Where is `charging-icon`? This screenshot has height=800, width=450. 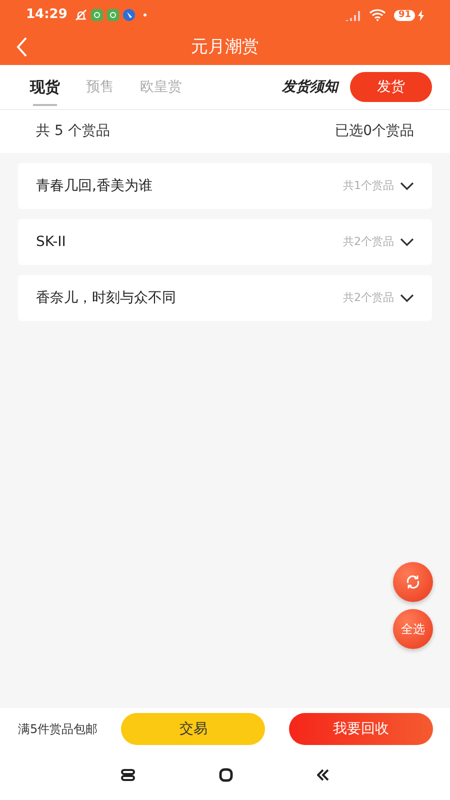
charging-icon is located at coordinates (421, 15).